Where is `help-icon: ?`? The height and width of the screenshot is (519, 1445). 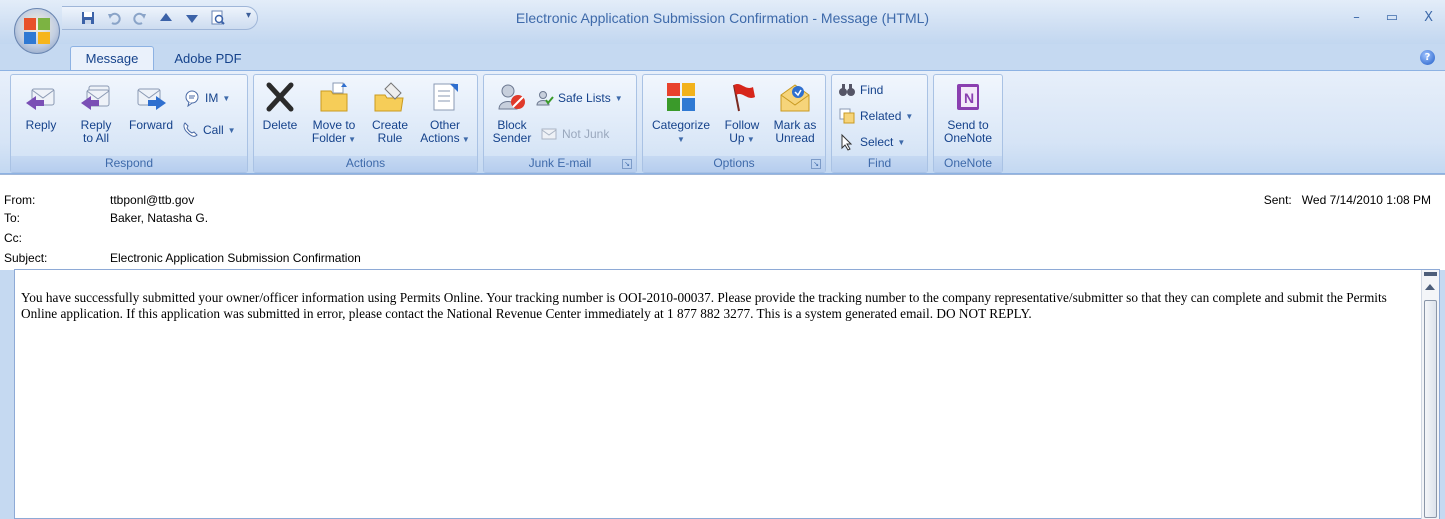 help-icon: ? is located at coordinates (1427, 57).